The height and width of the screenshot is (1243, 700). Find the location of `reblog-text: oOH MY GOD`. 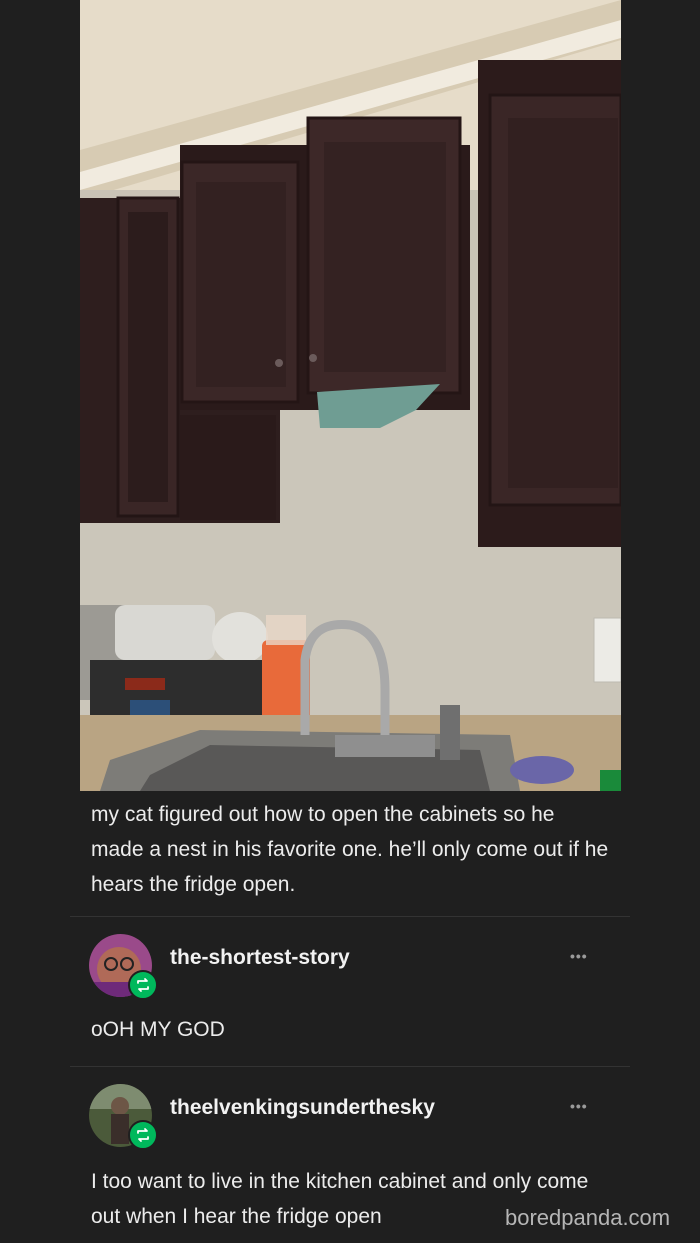

reblog-text: oOH MY GOD is located at coordinates (158, 1029).